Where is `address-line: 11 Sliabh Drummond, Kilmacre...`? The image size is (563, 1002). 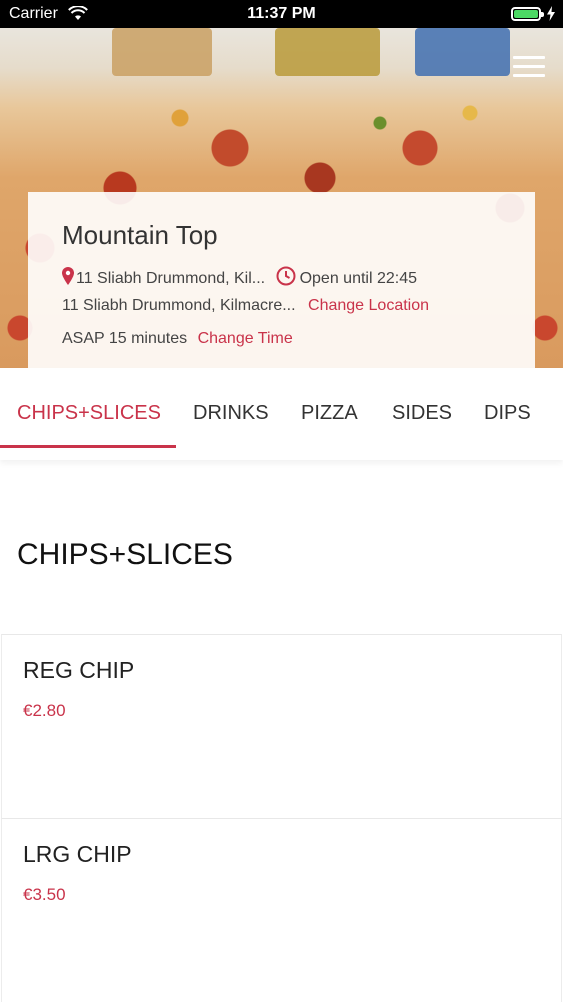 address-line: 11 Sliabh Drummond, Kilmacre... is located at coordinates (179, 305).